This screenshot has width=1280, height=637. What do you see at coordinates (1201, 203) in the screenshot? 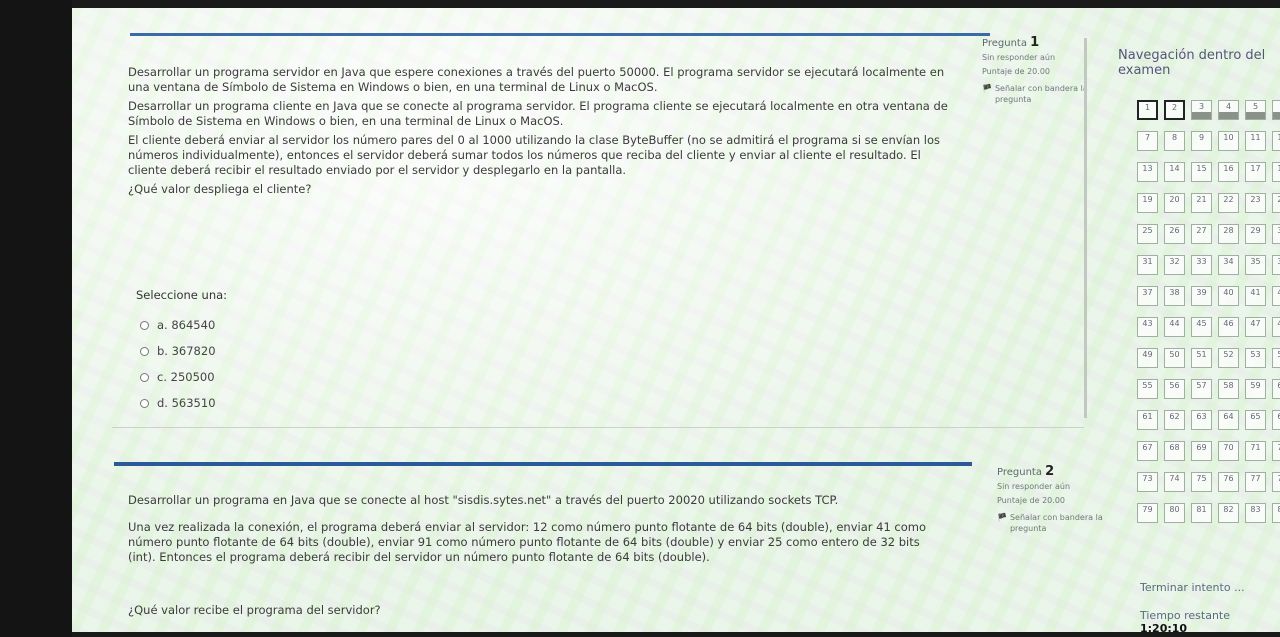
I see `nav-question-21: 21` at bounding box center [1201, 203].